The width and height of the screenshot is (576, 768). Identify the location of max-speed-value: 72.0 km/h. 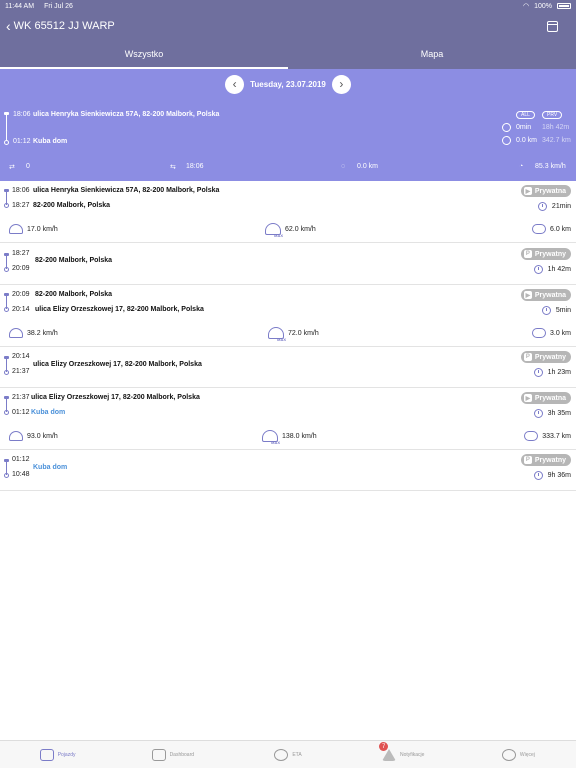
(303, 333).